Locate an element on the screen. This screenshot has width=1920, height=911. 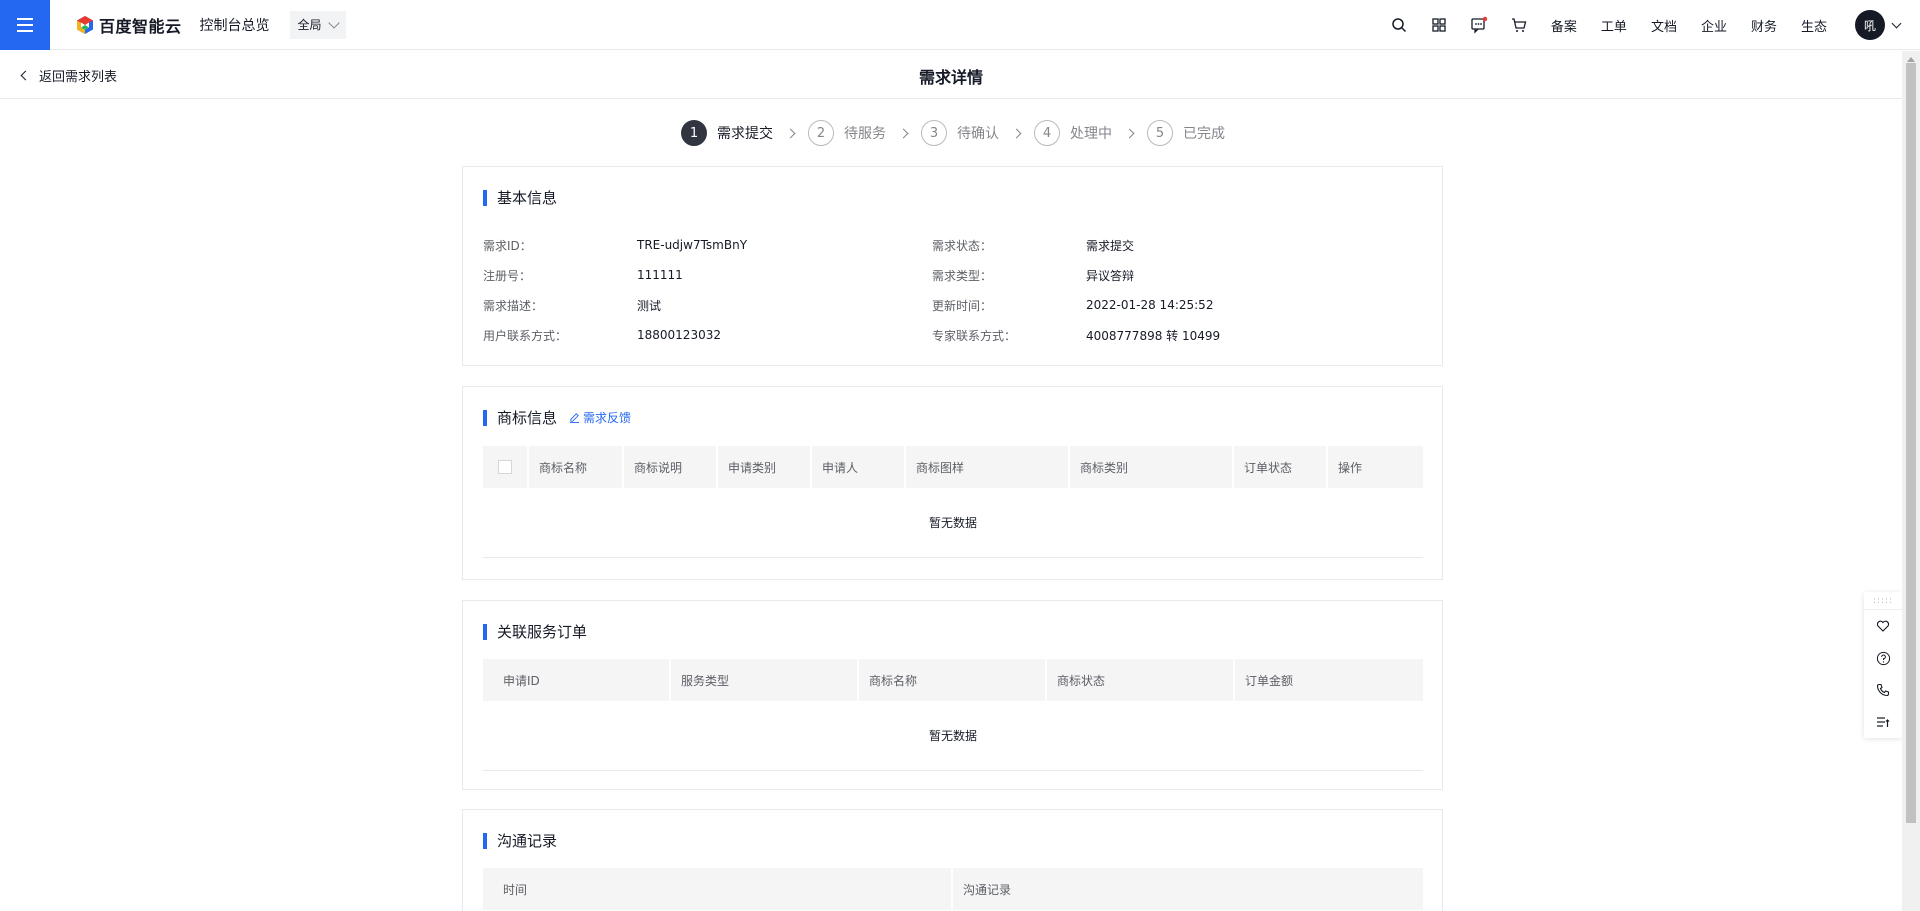
progress-steps: 1 需求提交 2 待服务 3 待确认 4 处理中 5 已完成 is located at coordinates (953, 133).